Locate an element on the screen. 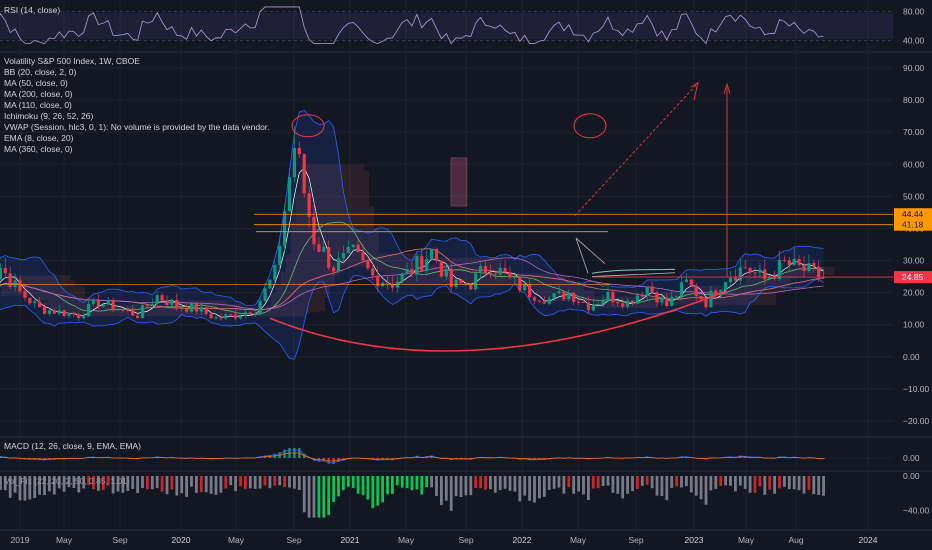 The width and height of the screenshot is (932, 550). rsi-tick-label: 80.00 is located at coordinates (914, 11).